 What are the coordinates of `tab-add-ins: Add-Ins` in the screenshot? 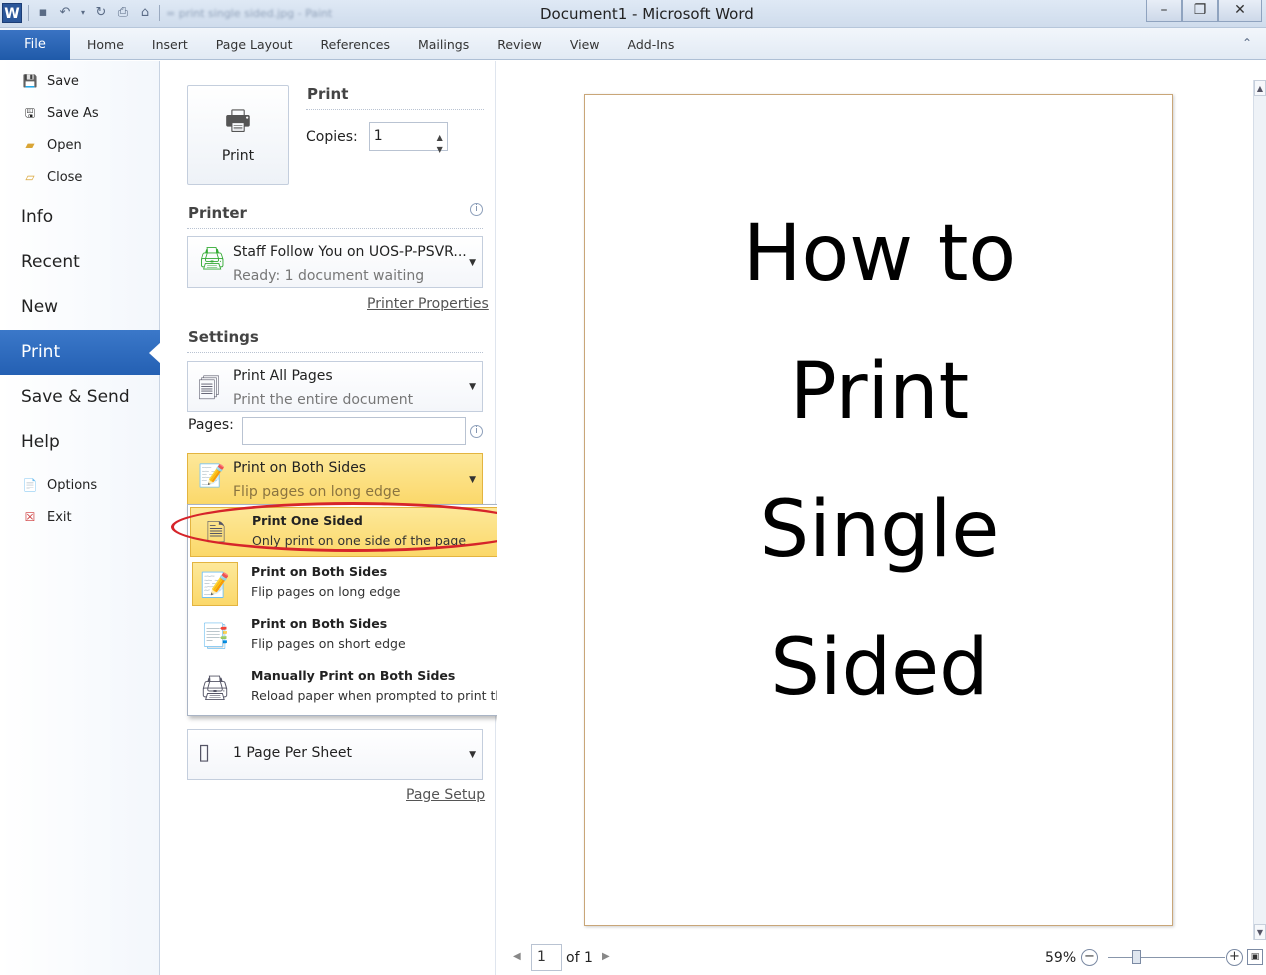 It's located at (651, 44).